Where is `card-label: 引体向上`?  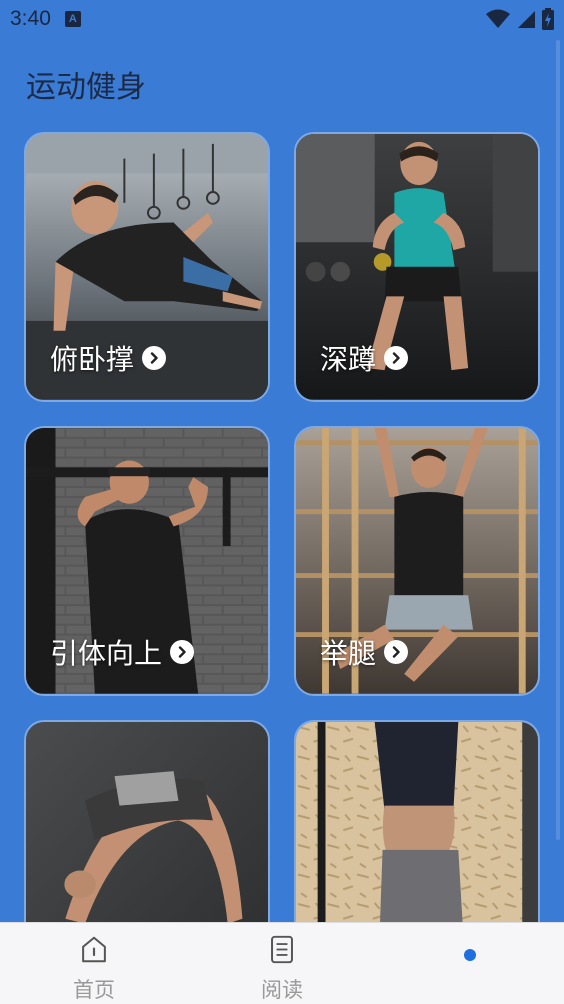
card-label: 引体向上 is located at coordinates (122, 652).